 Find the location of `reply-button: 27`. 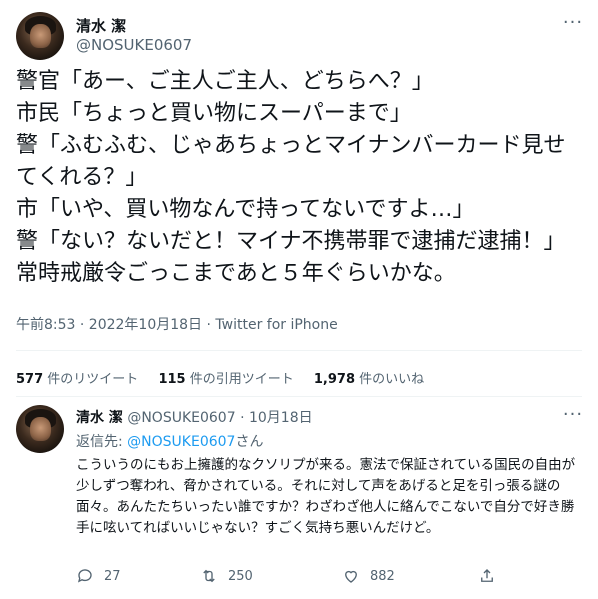

reply-button: 27 is located at coordinates (98, 576).